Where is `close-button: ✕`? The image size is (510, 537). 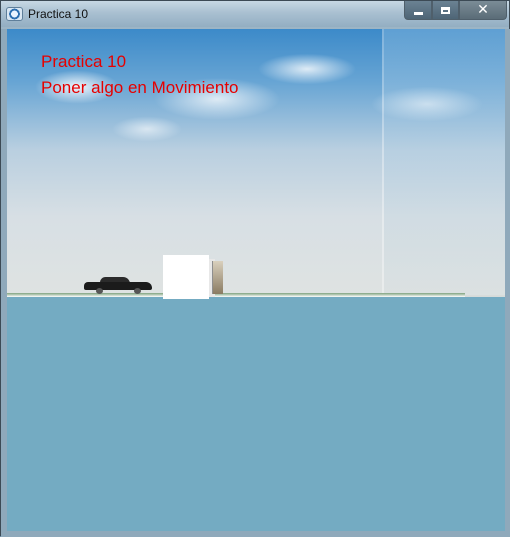
close-button: ✕ is located at coordinates (483, 10).